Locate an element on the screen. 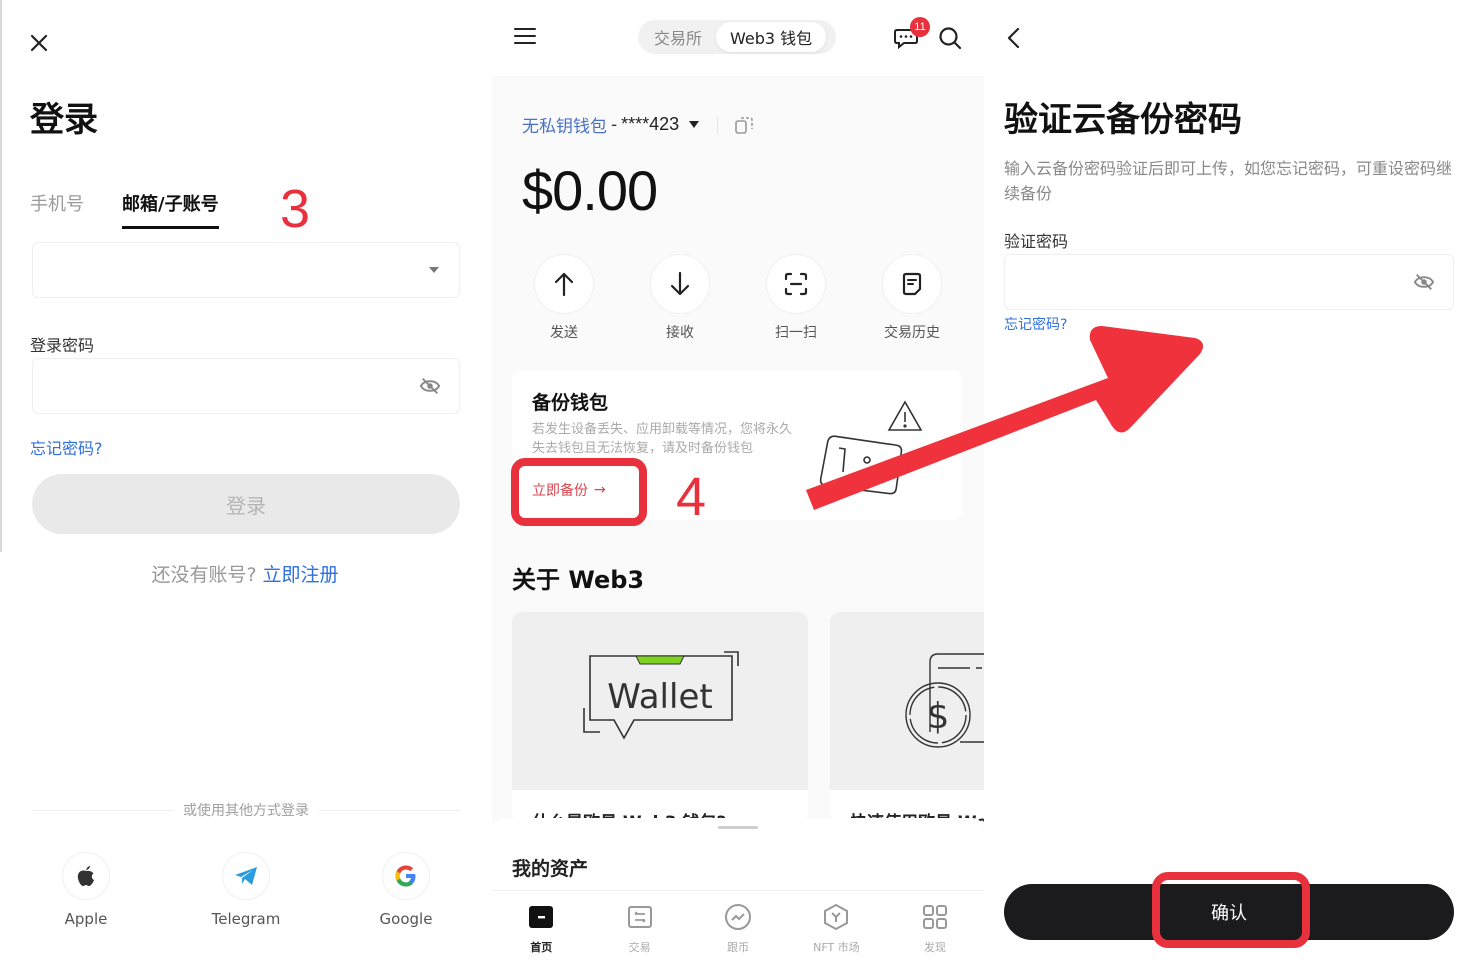 The image size is (1464, 974). confirm-button: 确认 is located at coordinates (1229, 912).